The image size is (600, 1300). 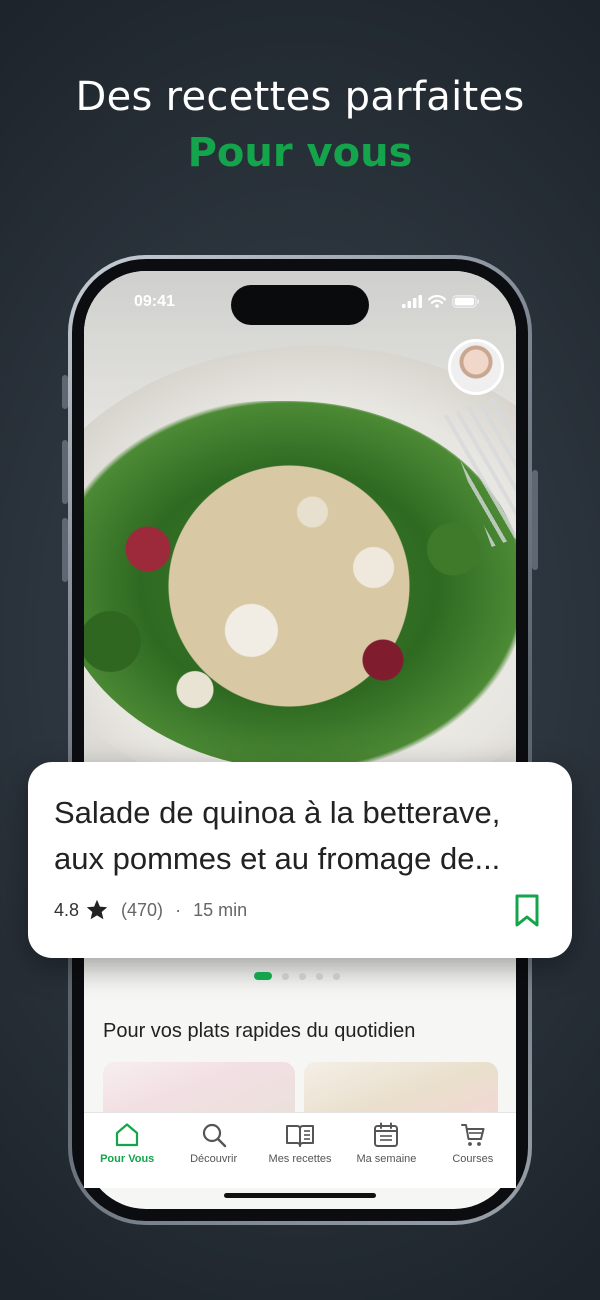 What do you see at coordinates (127, 1135) in the screenshot?
I see `home-icon` at bounding box center [127, 1135].